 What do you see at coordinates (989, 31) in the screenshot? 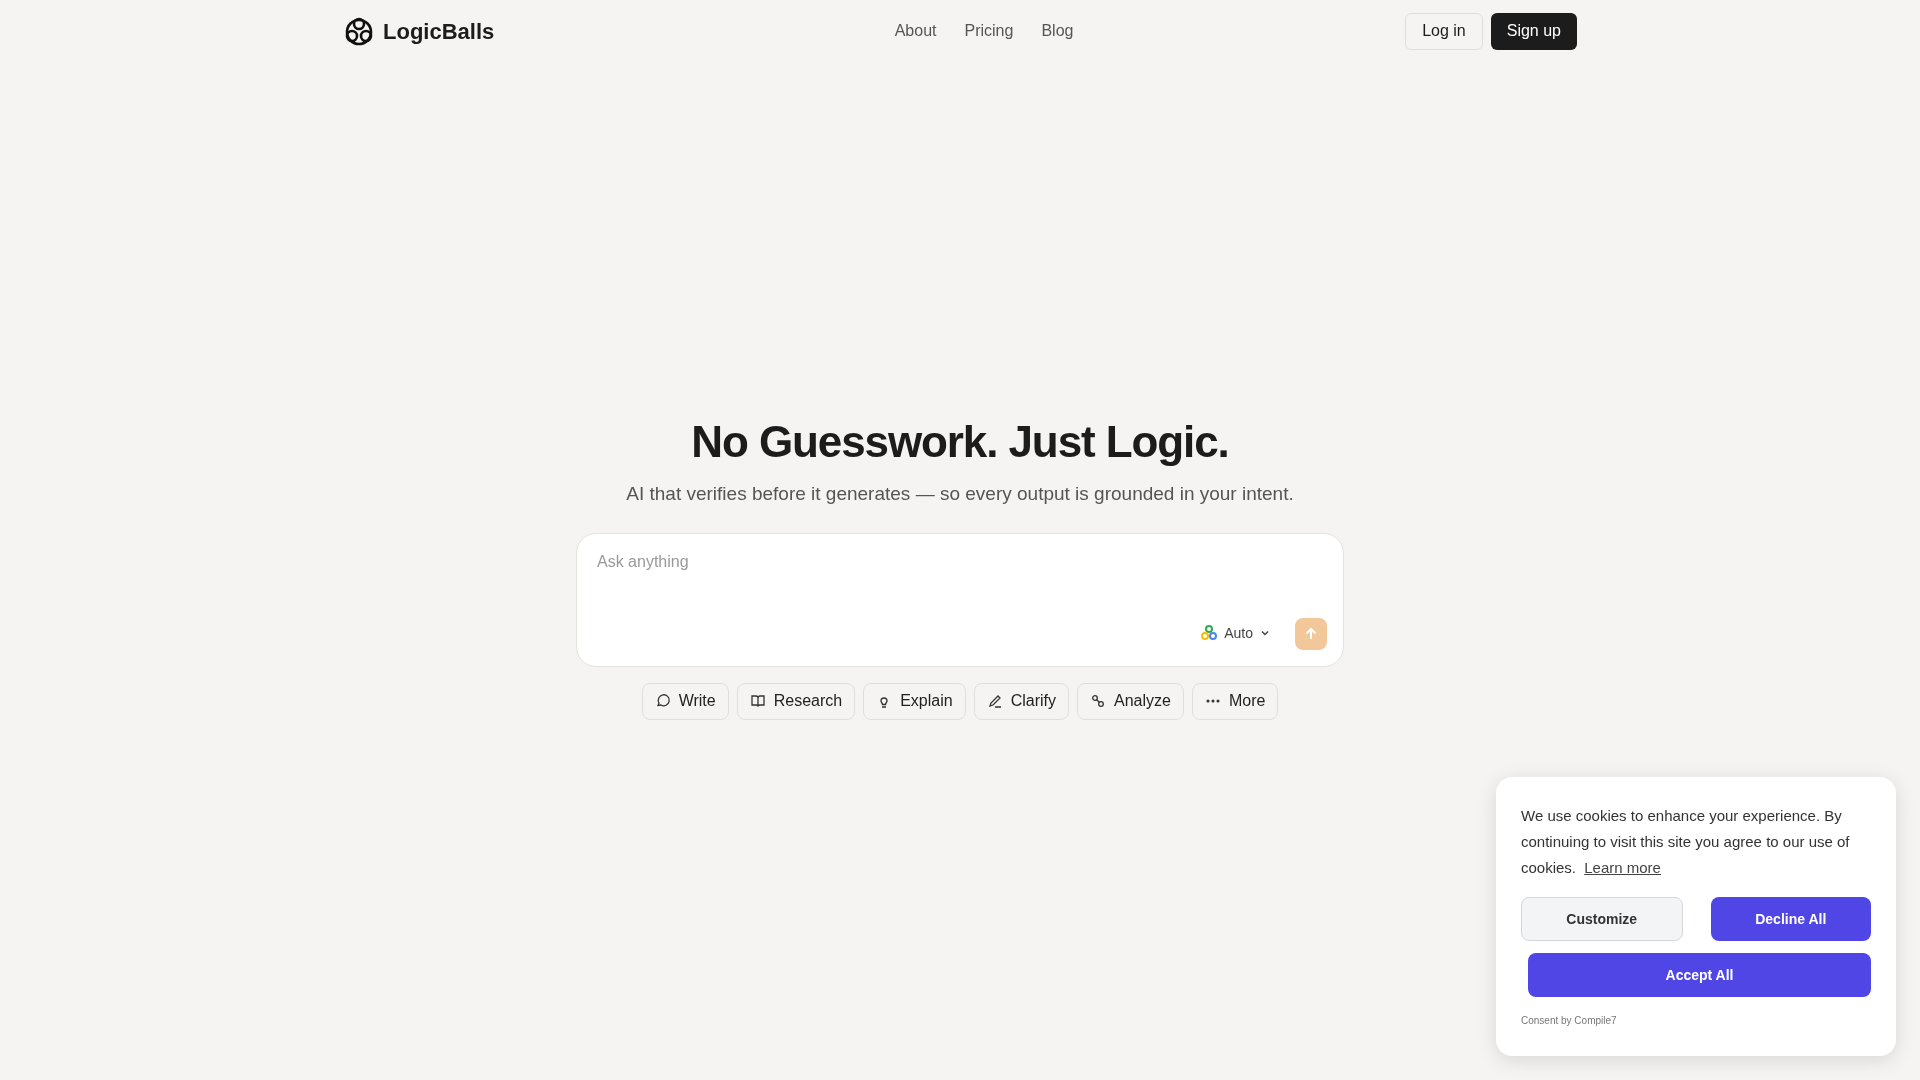
I see `nav-link: Pricing` at bounding box center [989, 31].